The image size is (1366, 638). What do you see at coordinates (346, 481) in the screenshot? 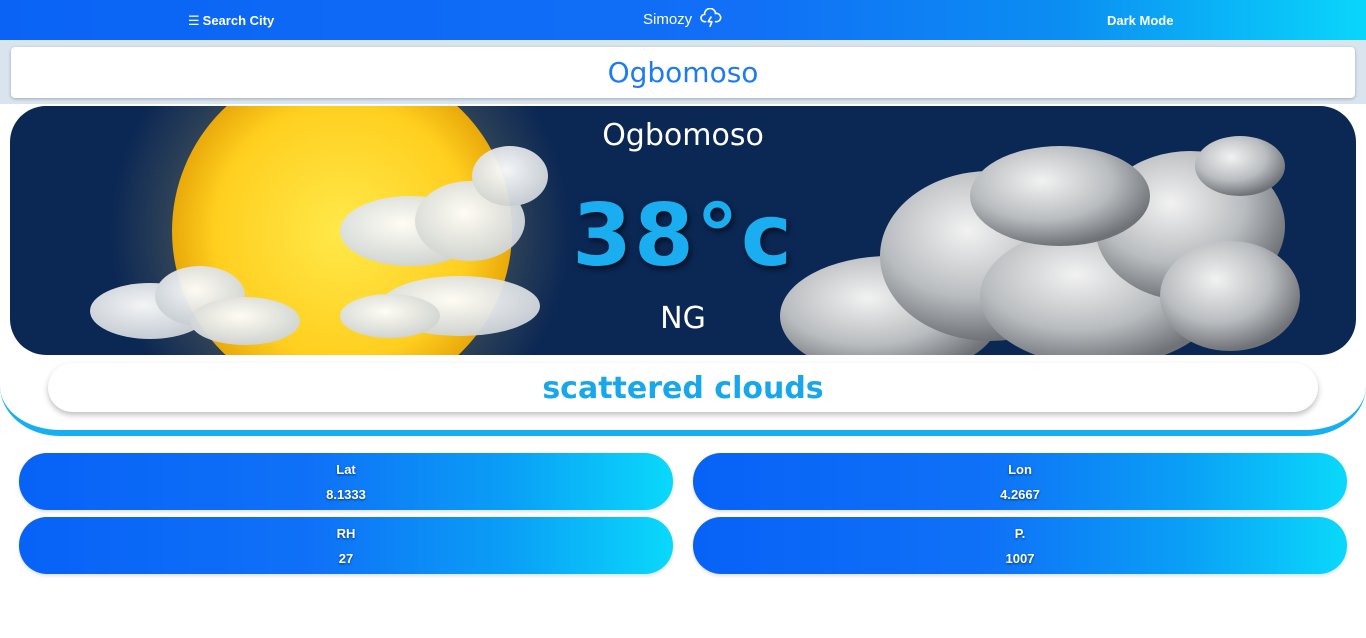
I see `stat-latitude: Lat 8.1333` at bounding box center [346, 481].